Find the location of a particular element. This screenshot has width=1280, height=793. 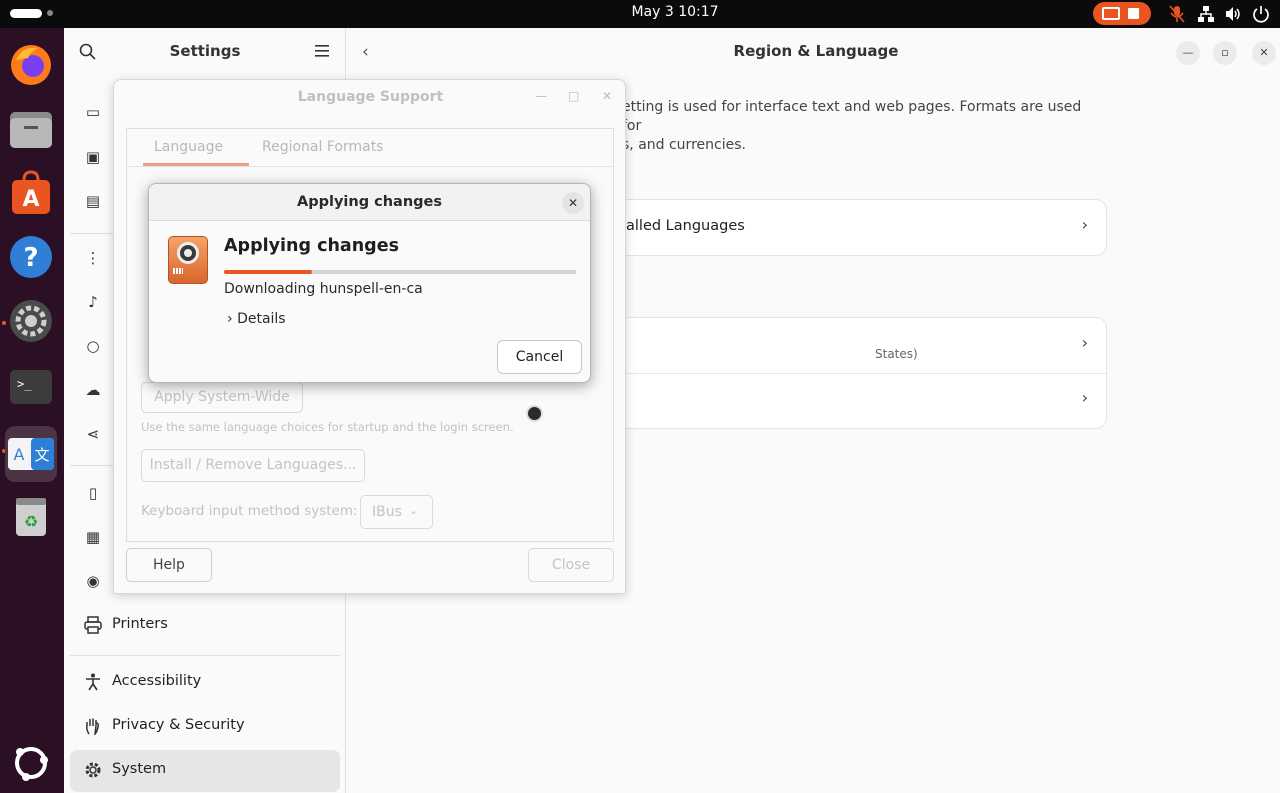

close-dialog-button: Close is located at coordinates (571, 565).